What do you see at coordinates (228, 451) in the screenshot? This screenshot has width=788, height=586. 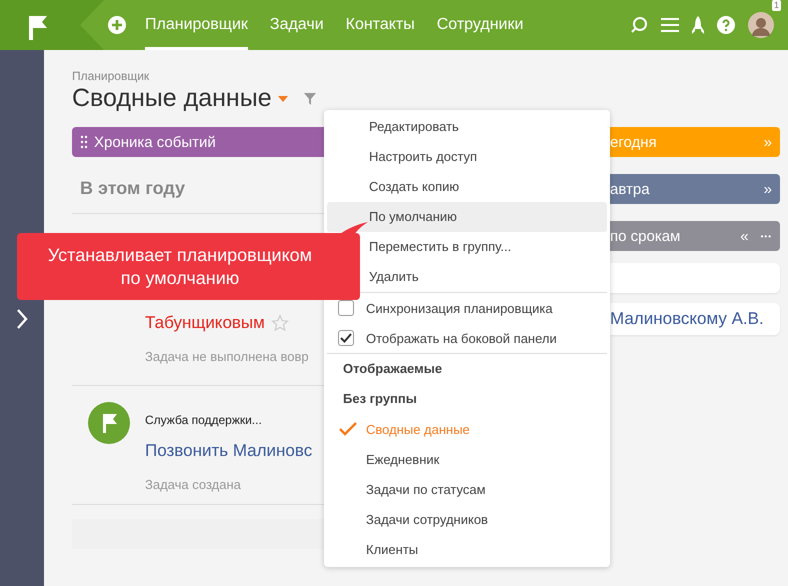 I see `task-title: Позвонить Малиновс` at bounding box center [228, 451].